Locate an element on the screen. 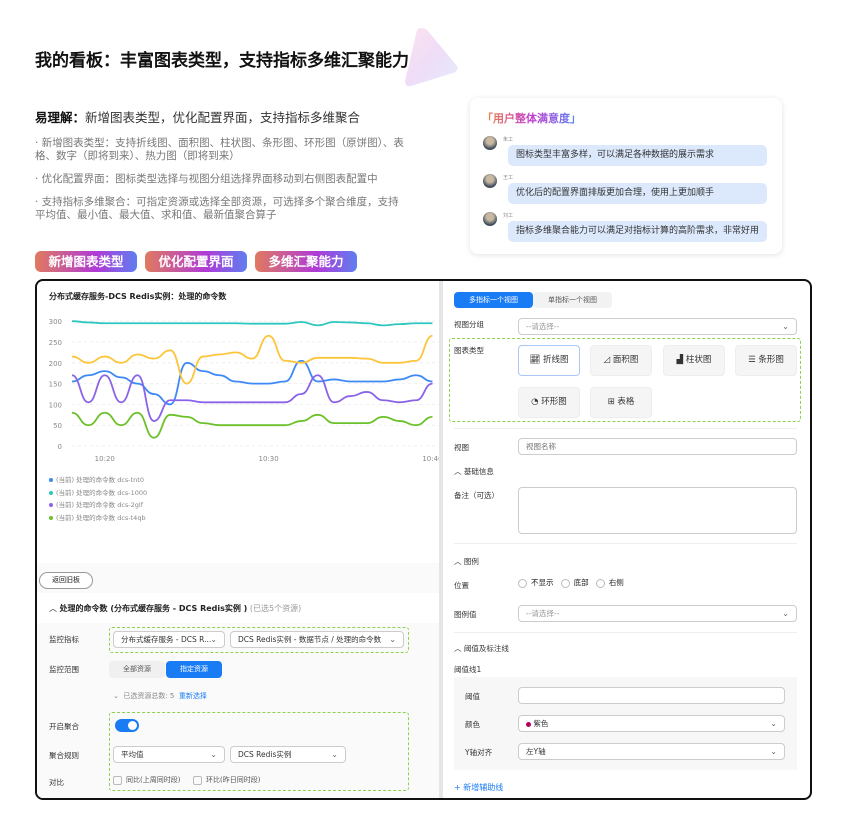 Image resolution: width=863 pixels, height=817 pixels. basic-info-section: ︿ 基础信息 is located at coordinates (474, 471).